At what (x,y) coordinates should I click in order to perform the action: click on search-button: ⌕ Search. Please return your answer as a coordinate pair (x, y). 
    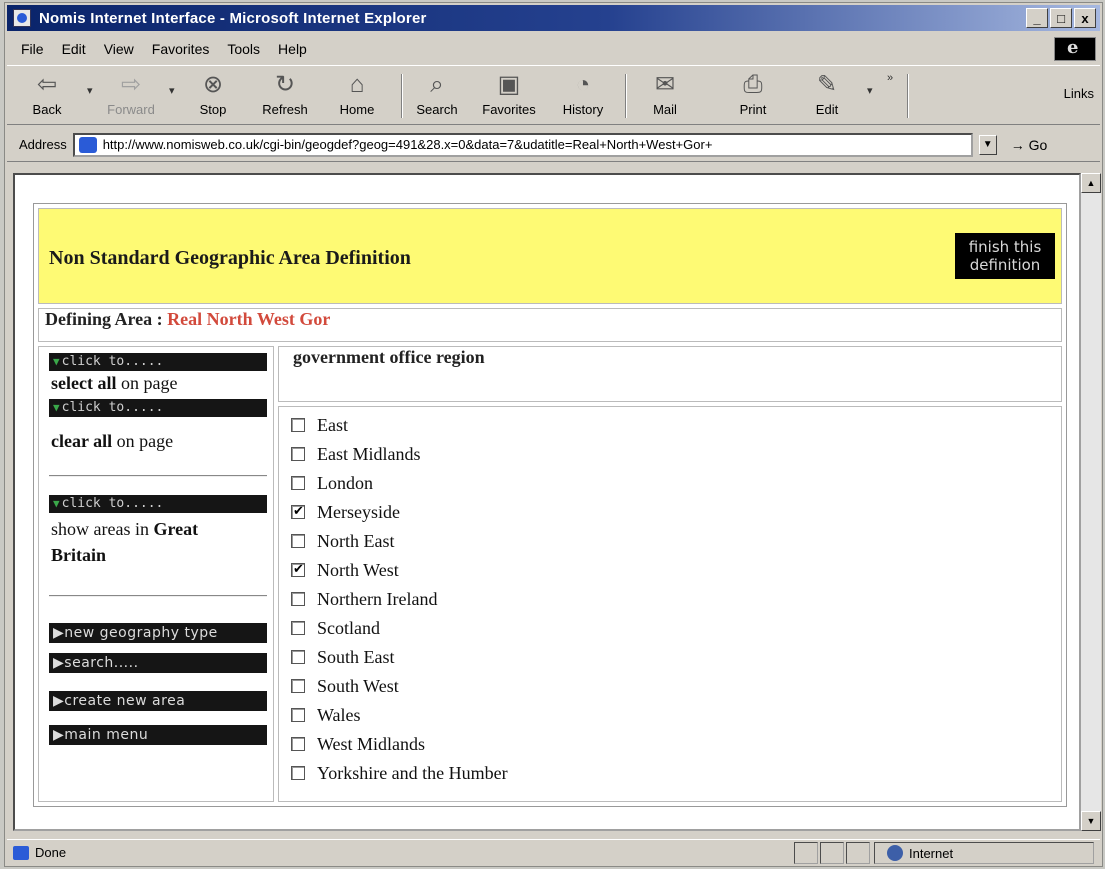
    Looking at the image, I should click on (437, 93).